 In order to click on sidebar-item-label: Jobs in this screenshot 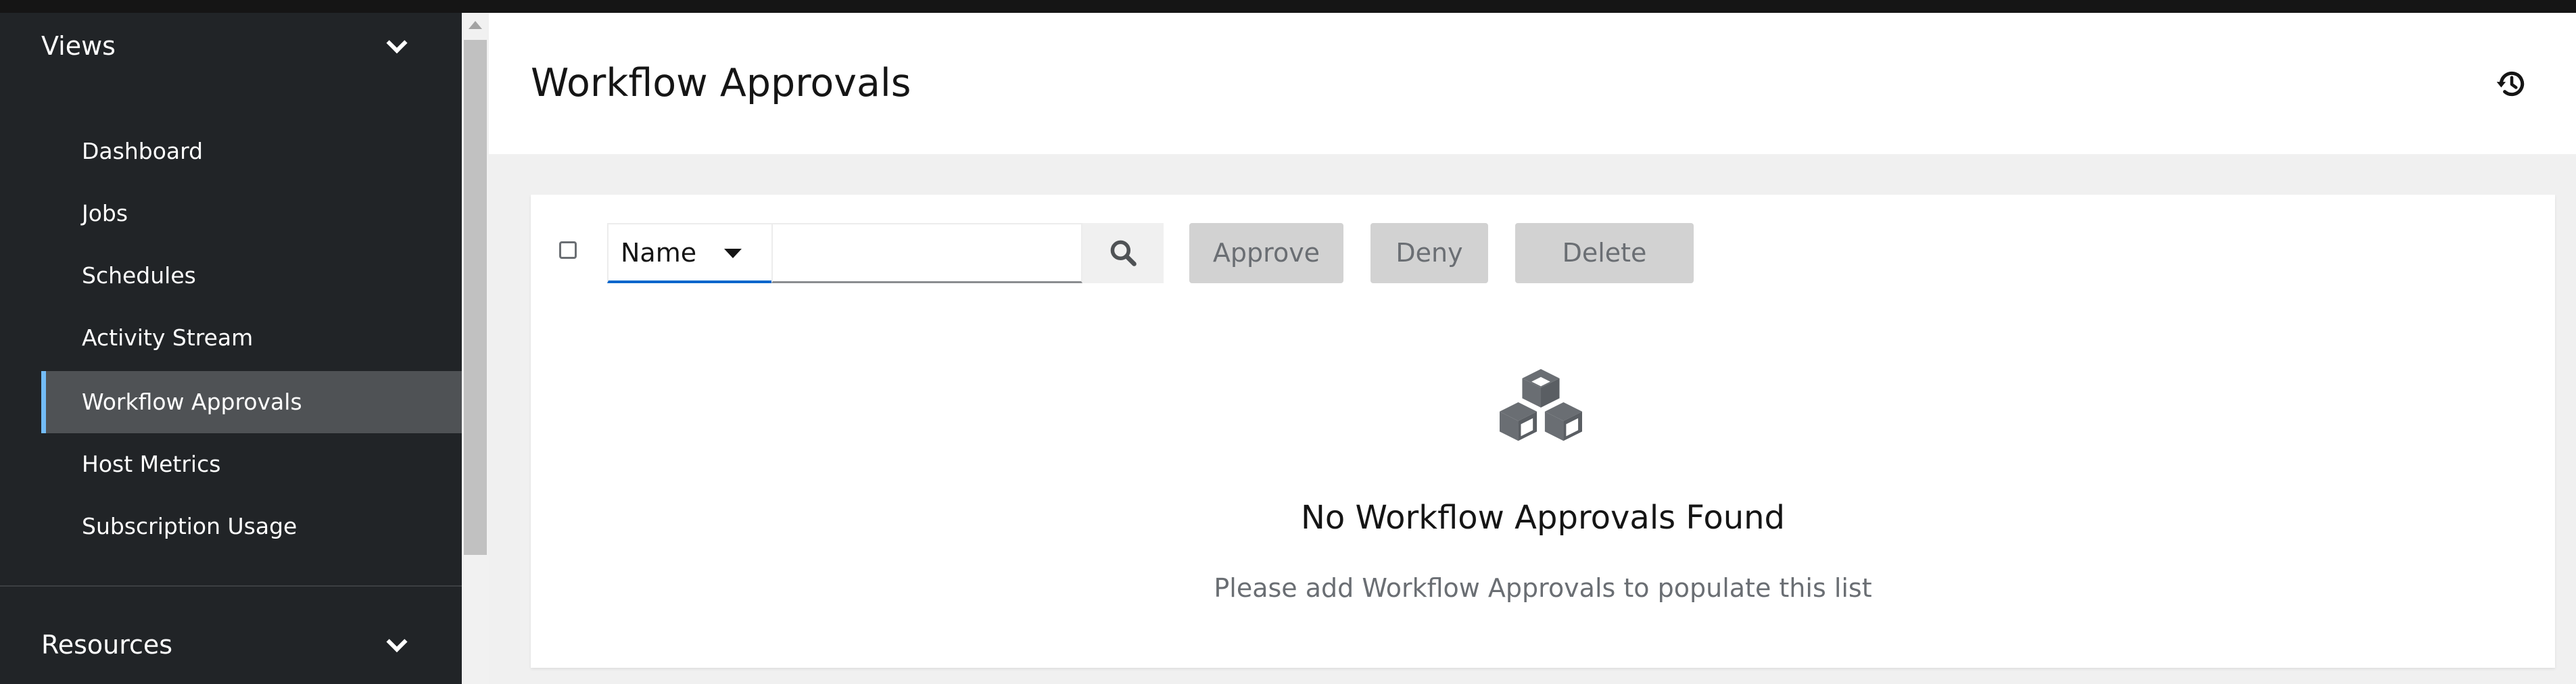, I will do `click(105, 213)`.